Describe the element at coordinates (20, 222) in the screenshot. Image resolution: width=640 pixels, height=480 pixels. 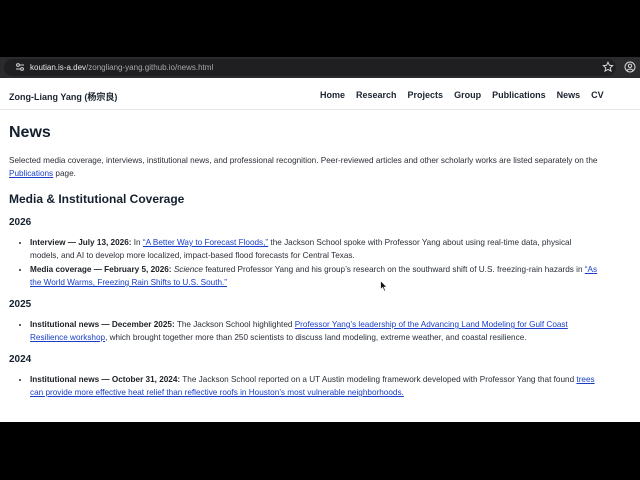
I see `year-heading-2026: 2026` at that location.